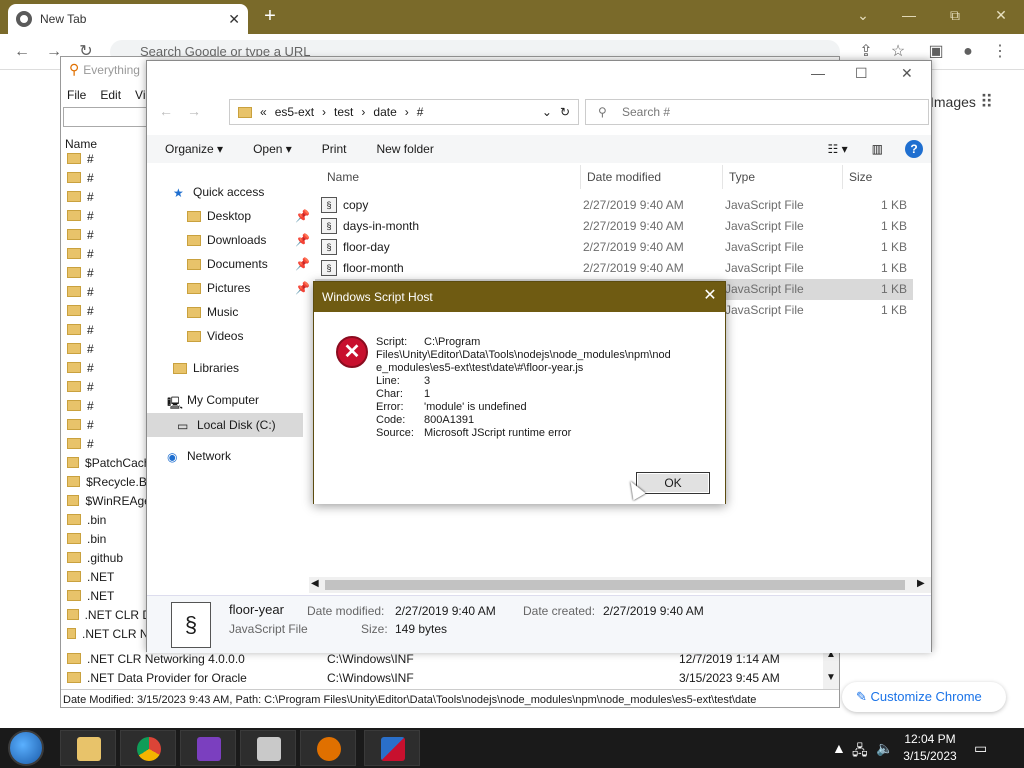 This screenshot has height=768, width=1024. I want to click on chrome-menu-icon: ⋮, so click(1000, 52).